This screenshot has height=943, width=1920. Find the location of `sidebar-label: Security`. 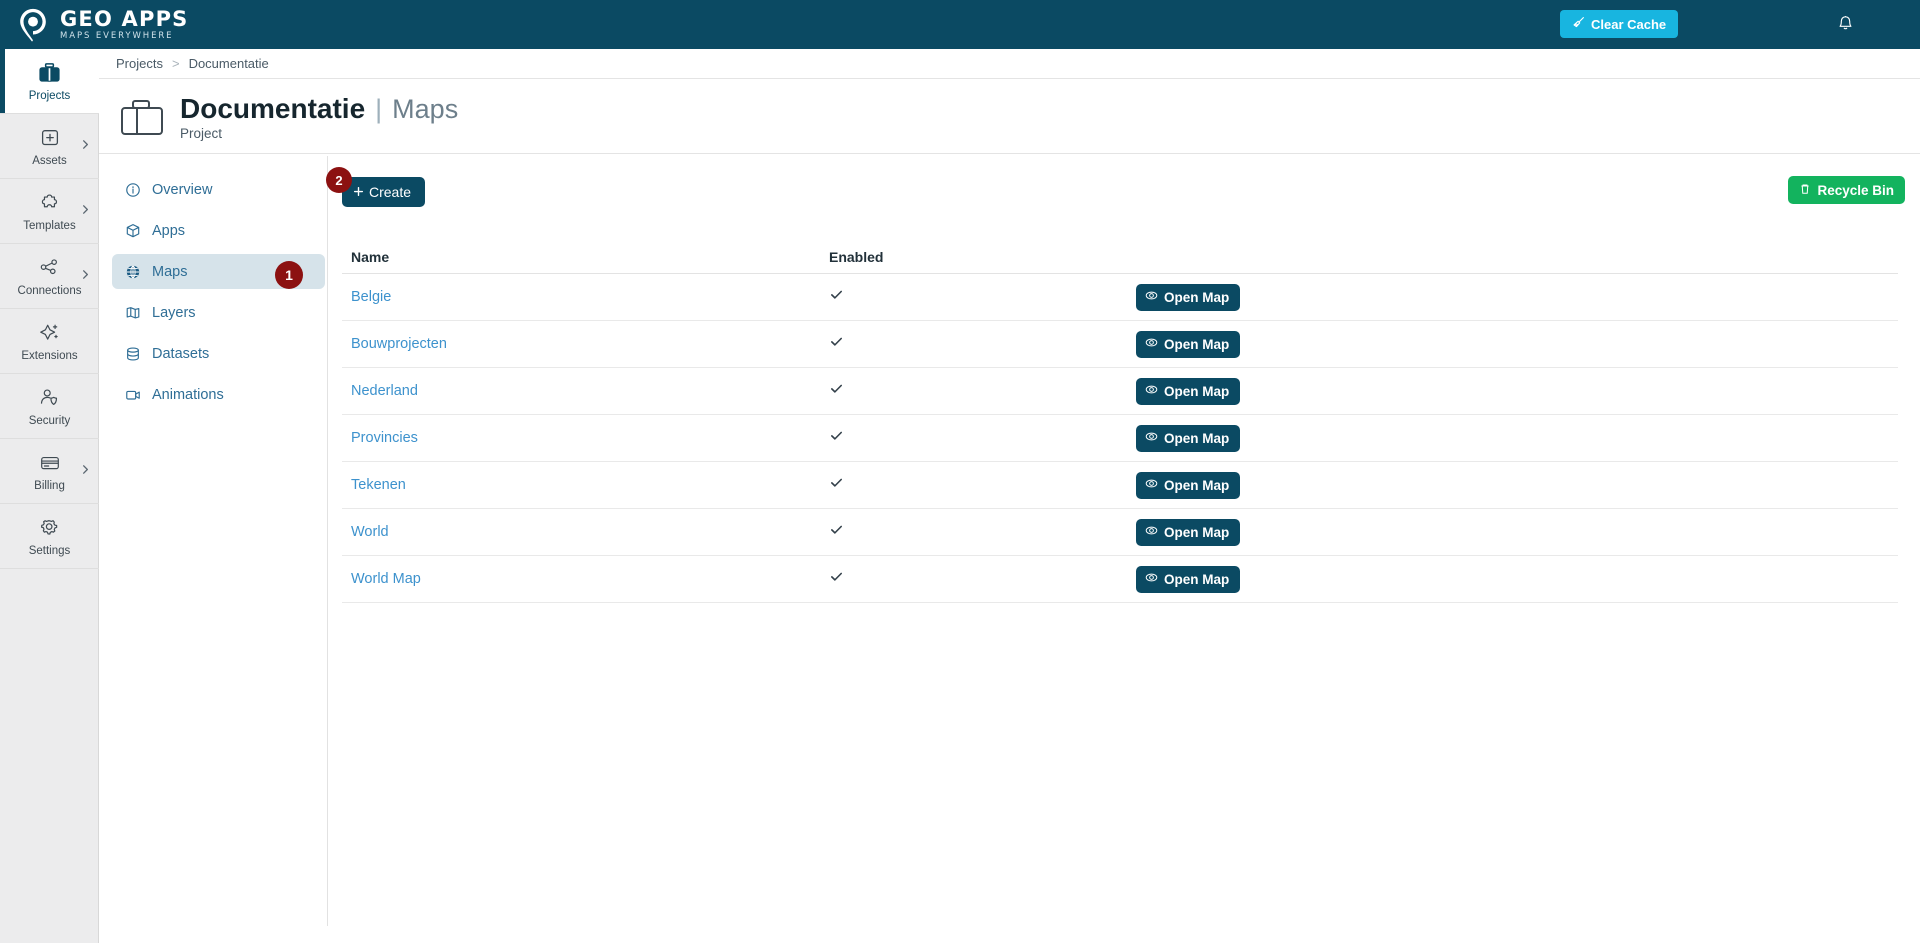

sidebar-label: Security is located at coordinates (49, 420).